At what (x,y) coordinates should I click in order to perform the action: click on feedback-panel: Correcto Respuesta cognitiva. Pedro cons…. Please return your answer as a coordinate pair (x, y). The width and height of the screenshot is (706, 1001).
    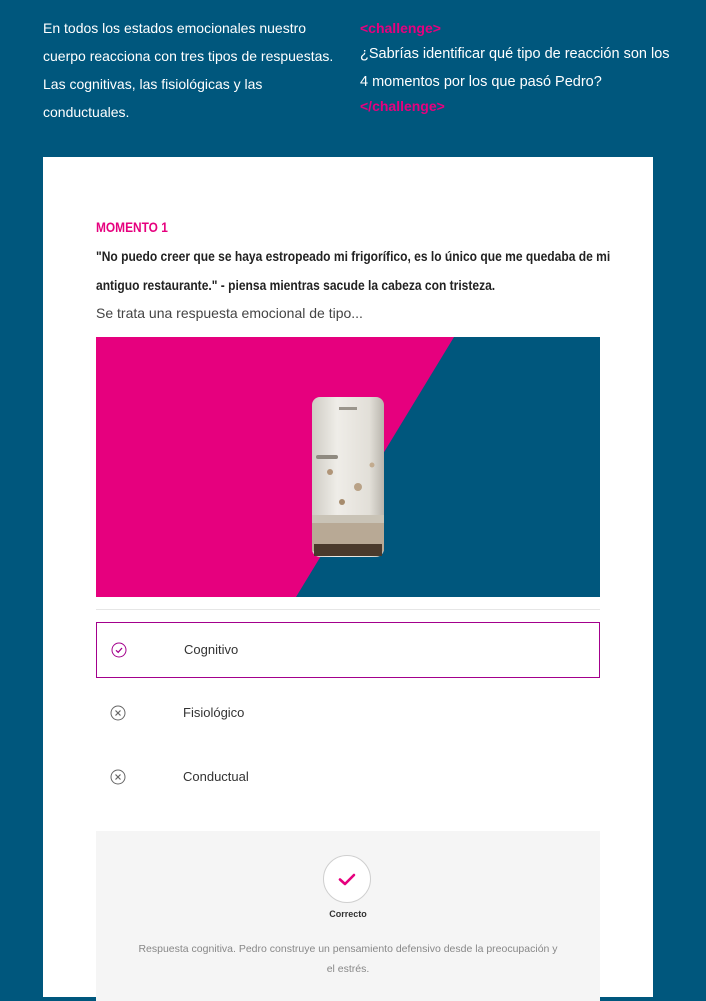
    Looking at the image, I should click on (348, 916).